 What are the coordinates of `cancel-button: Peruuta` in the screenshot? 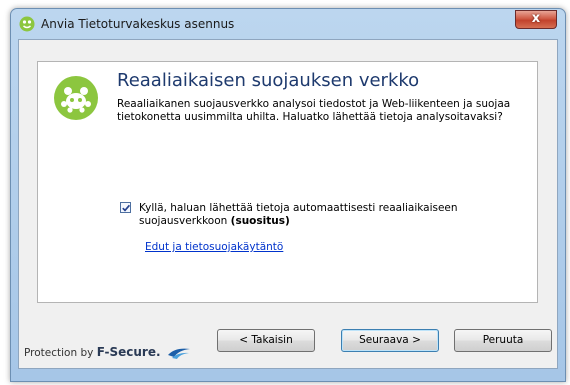 It's located at (503, 340).